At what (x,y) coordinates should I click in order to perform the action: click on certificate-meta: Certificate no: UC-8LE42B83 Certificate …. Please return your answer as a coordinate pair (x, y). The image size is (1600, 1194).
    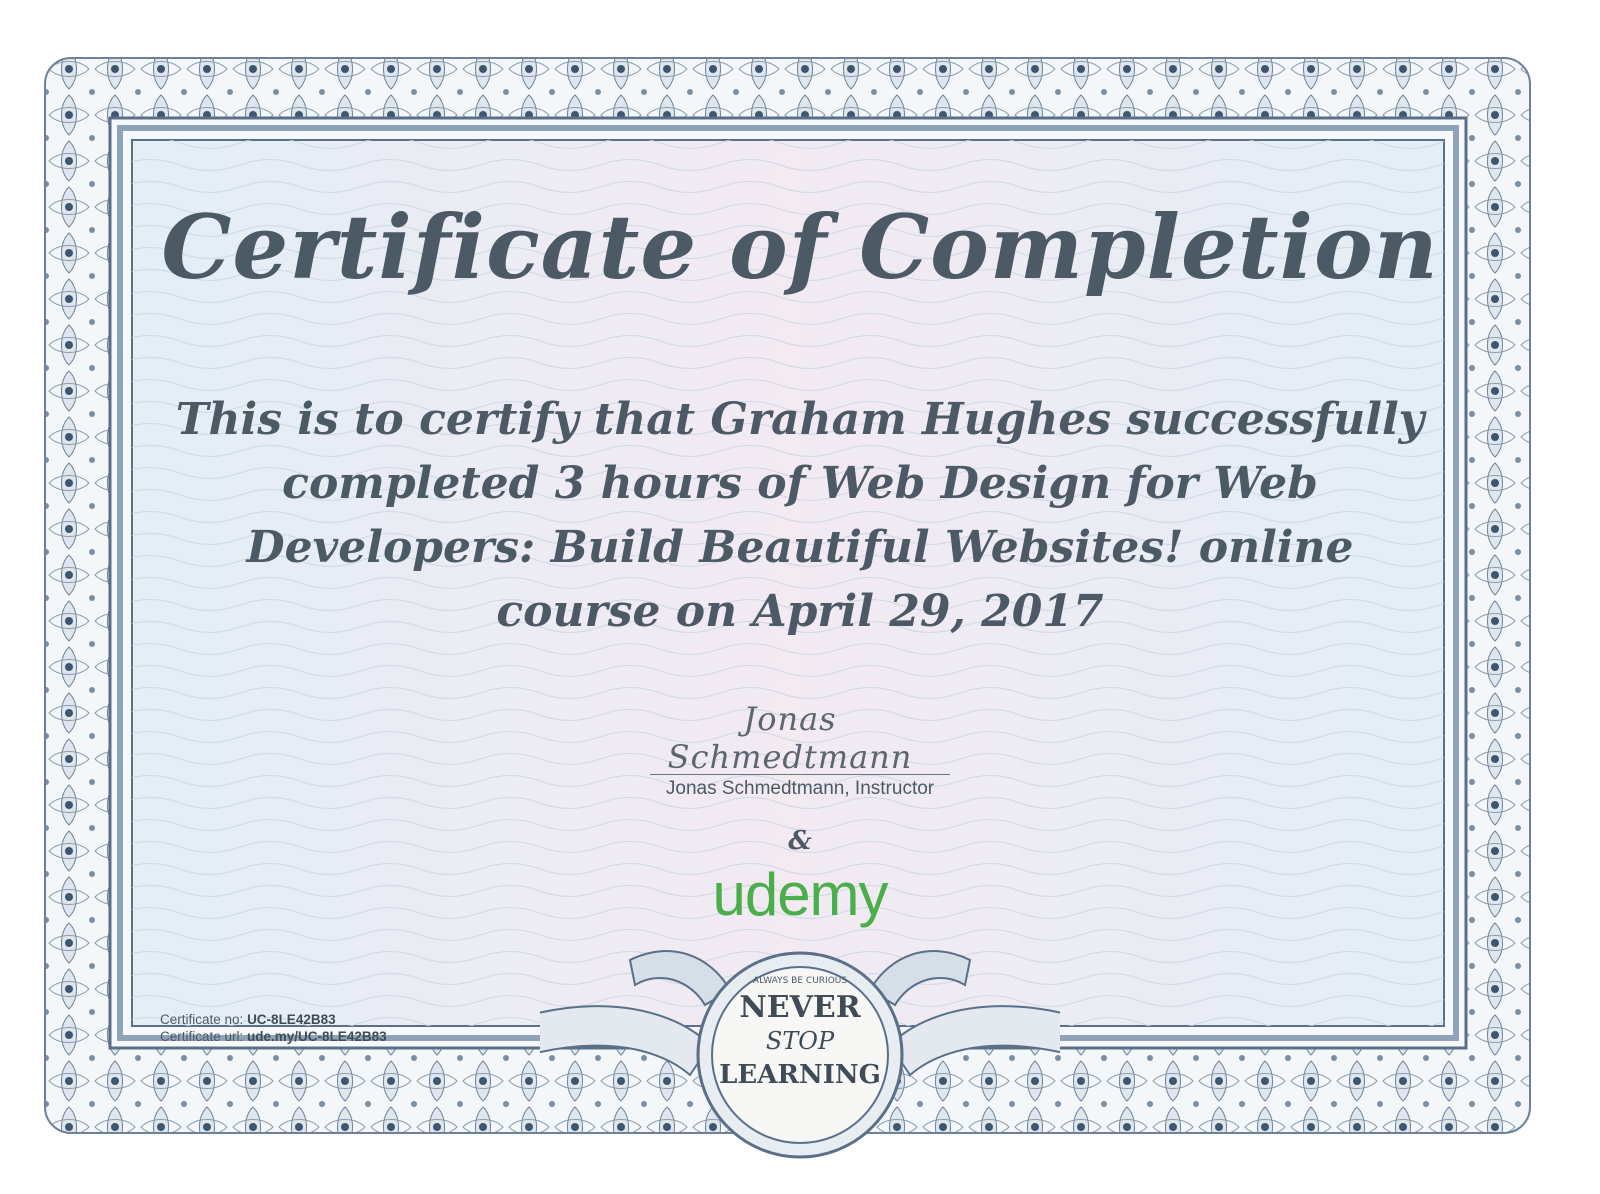
    Looking at the image, I should click on (273, 1028).